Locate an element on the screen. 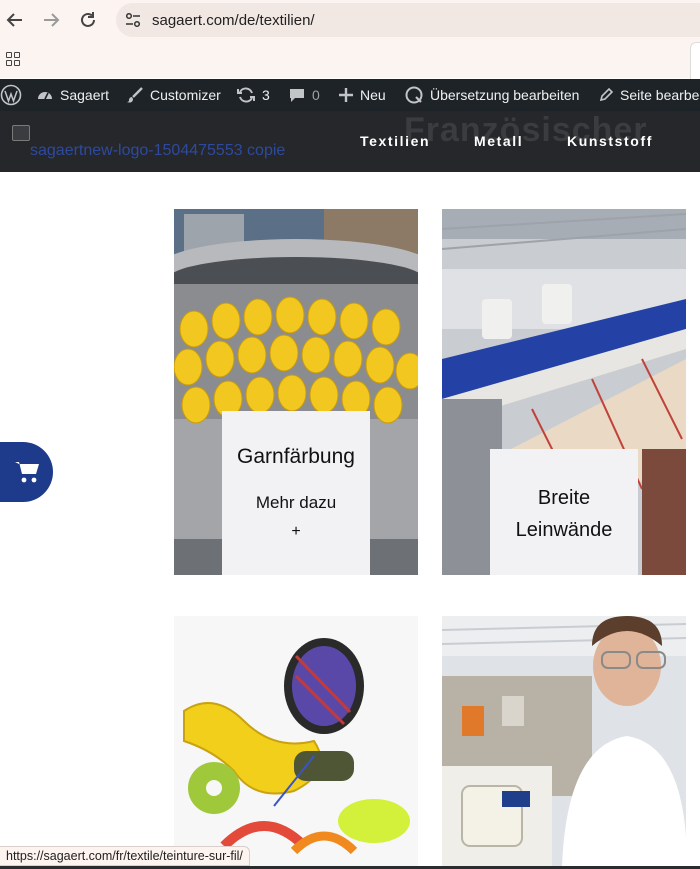 The height and width of the screenshot is (869, 700). nav-item-kunststoff: Kunststoff is located at coordinates (610, 141).